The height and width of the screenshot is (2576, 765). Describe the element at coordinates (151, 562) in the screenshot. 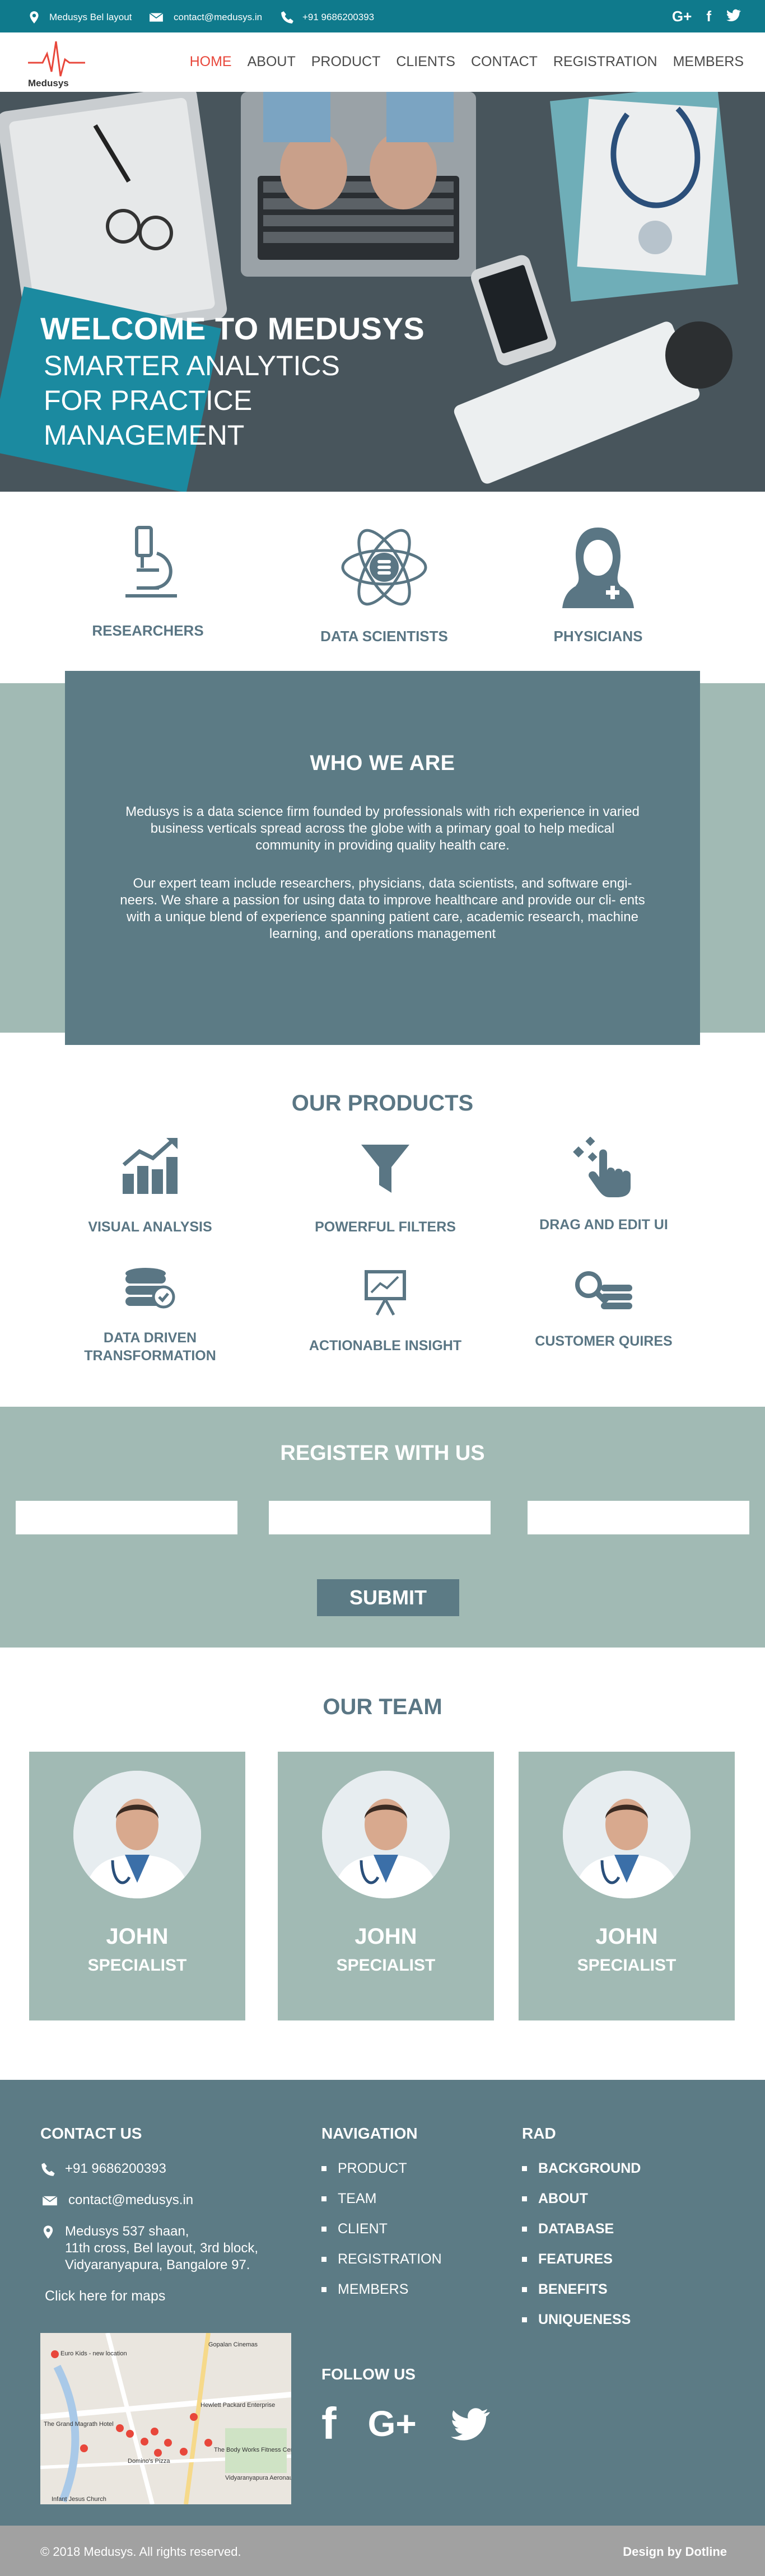

I see `microscope-icon` at that location.